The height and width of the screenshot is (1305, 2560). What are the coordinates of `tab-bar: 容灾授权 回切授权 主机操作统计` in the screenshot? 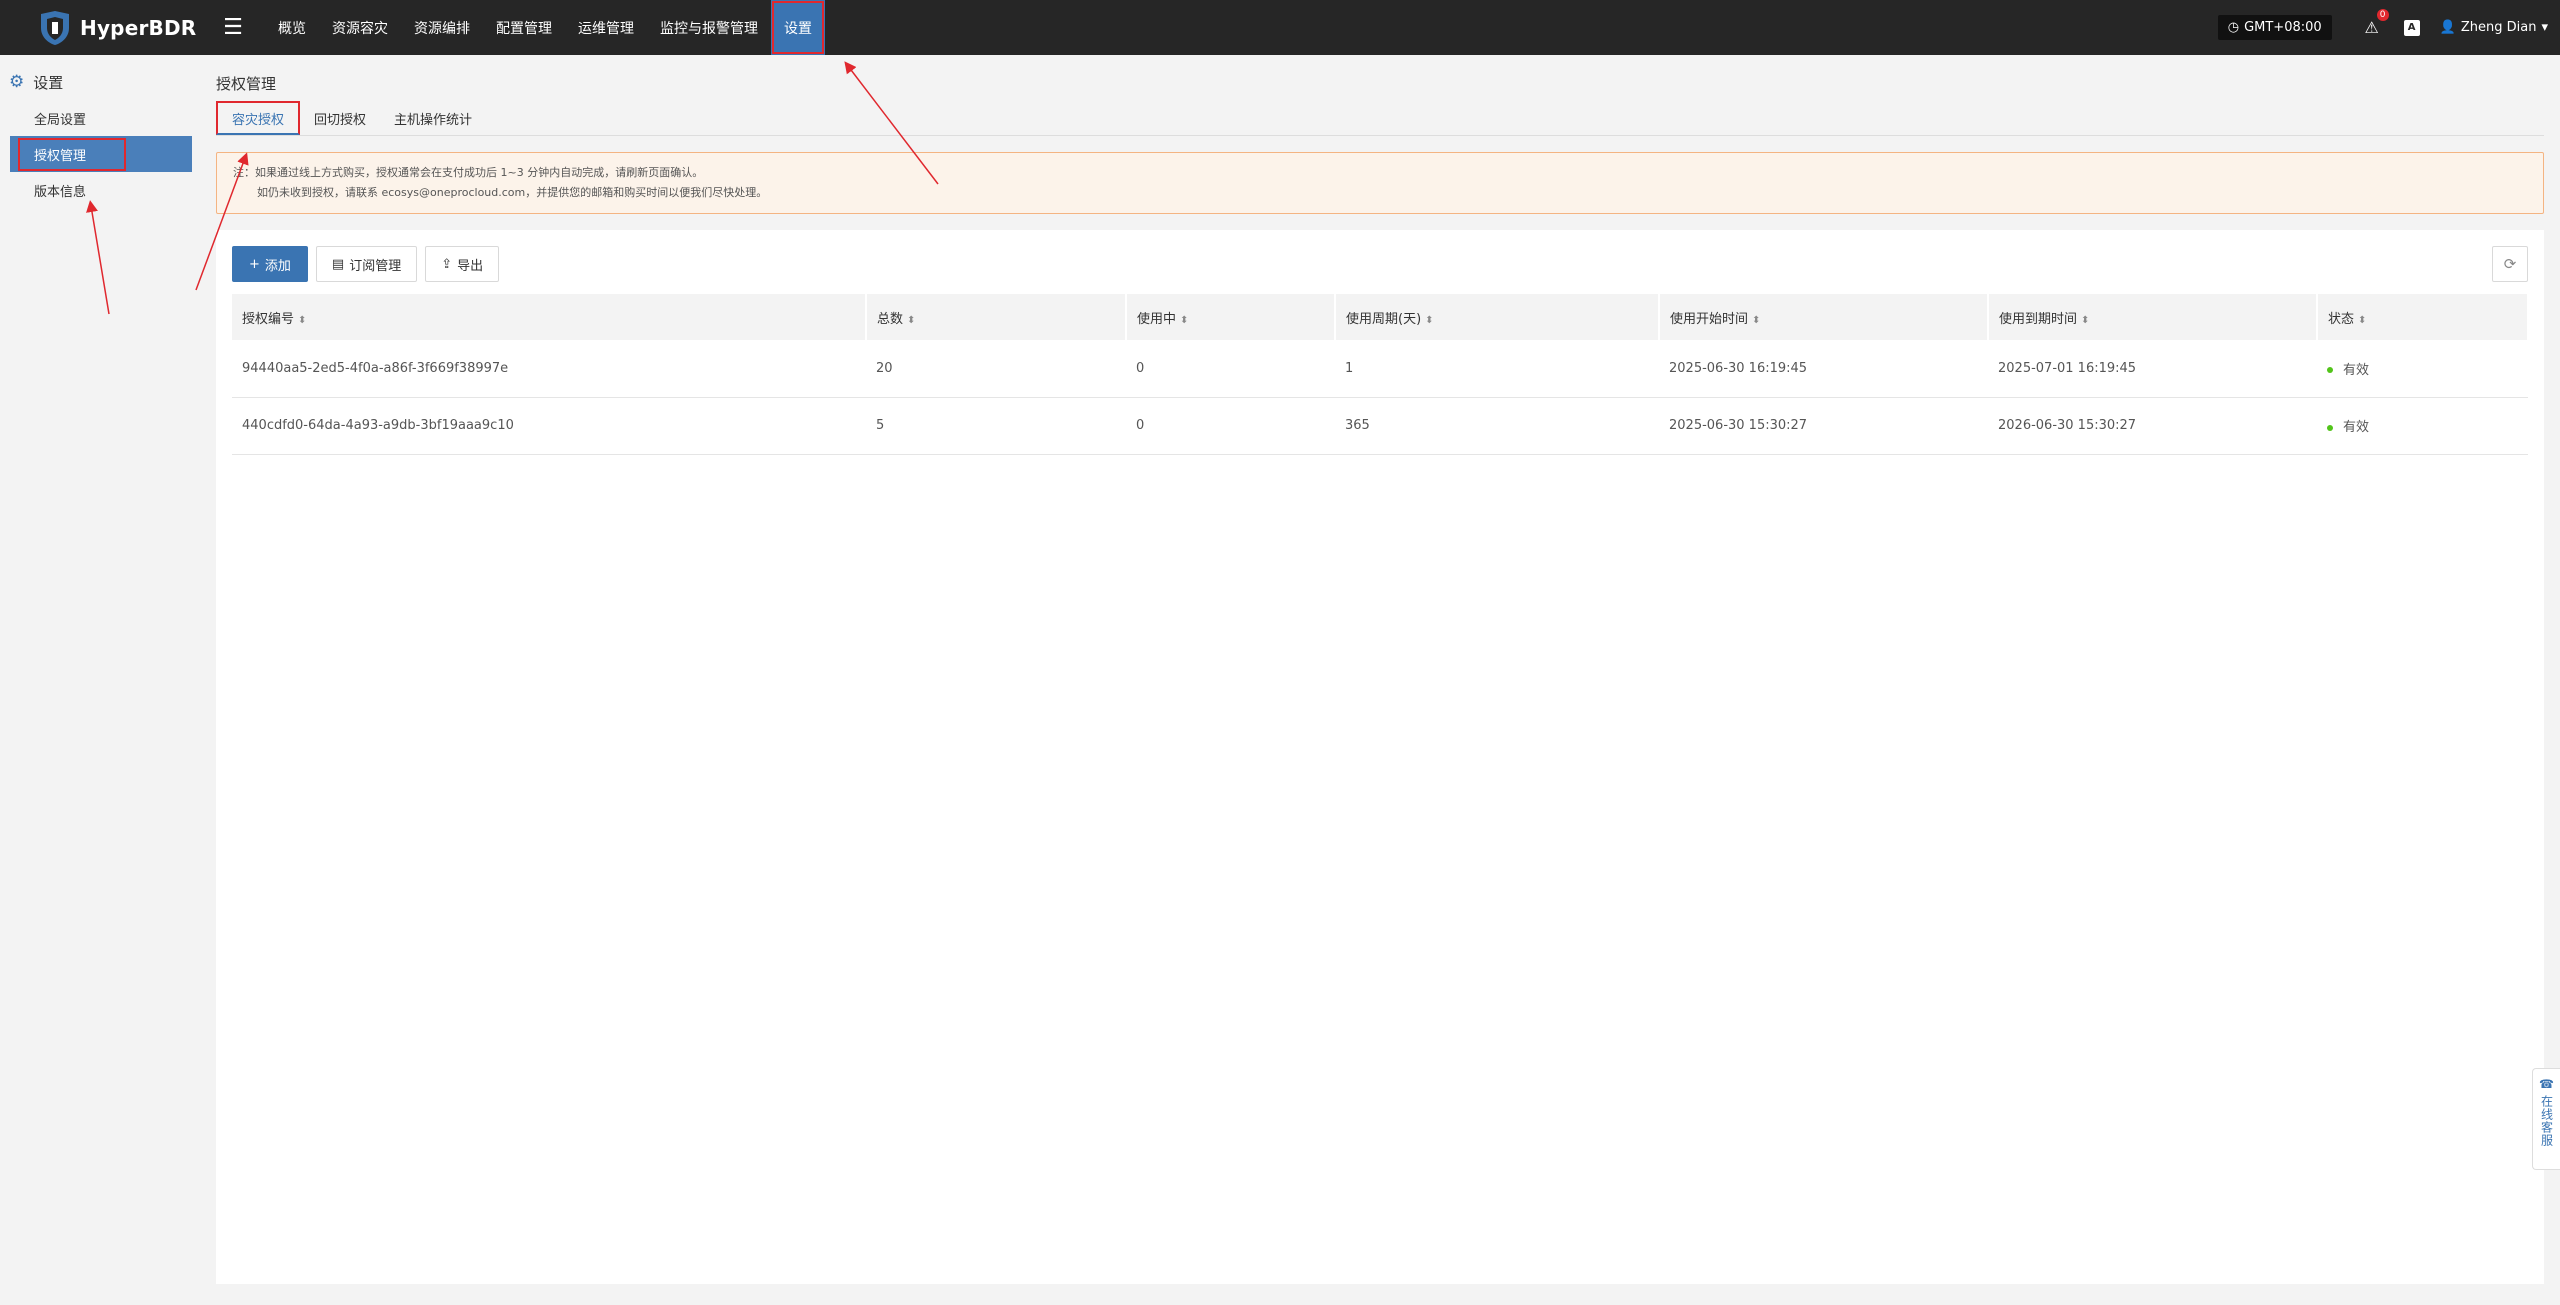 It's located at (1380, 118).